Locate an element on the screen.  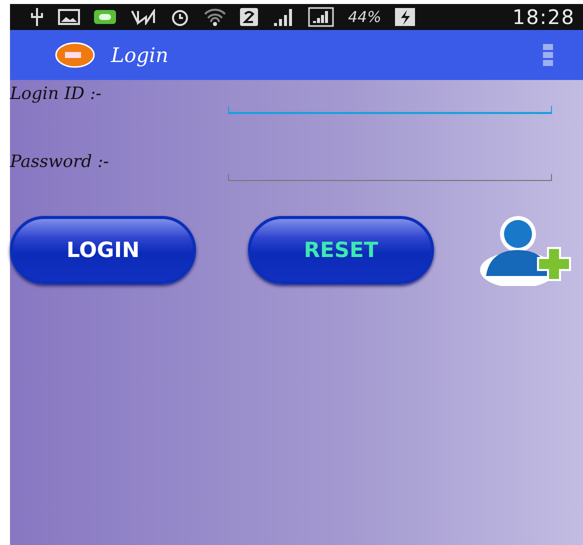
login-button: LOGIN is located at coordinates (103, 250).